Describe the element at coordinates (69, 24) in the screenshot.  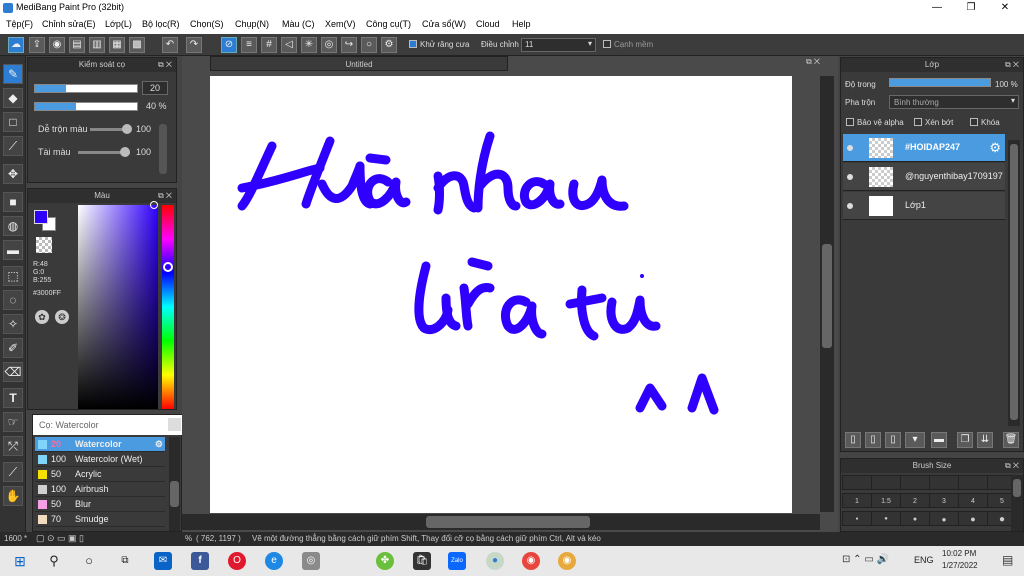
I see `menu-edit: Chỉnh sửa(E)` at that location.